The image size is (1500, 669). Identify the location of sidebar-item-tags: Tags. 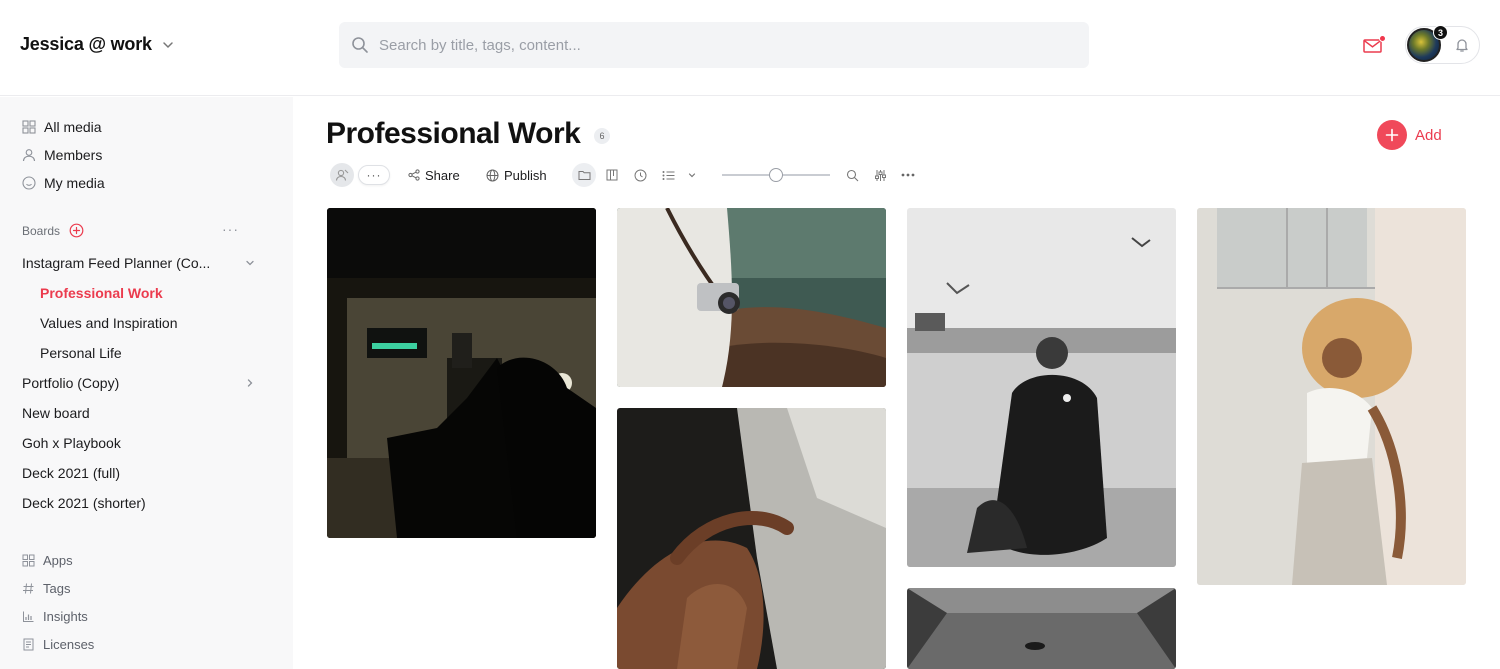
(46, 588).